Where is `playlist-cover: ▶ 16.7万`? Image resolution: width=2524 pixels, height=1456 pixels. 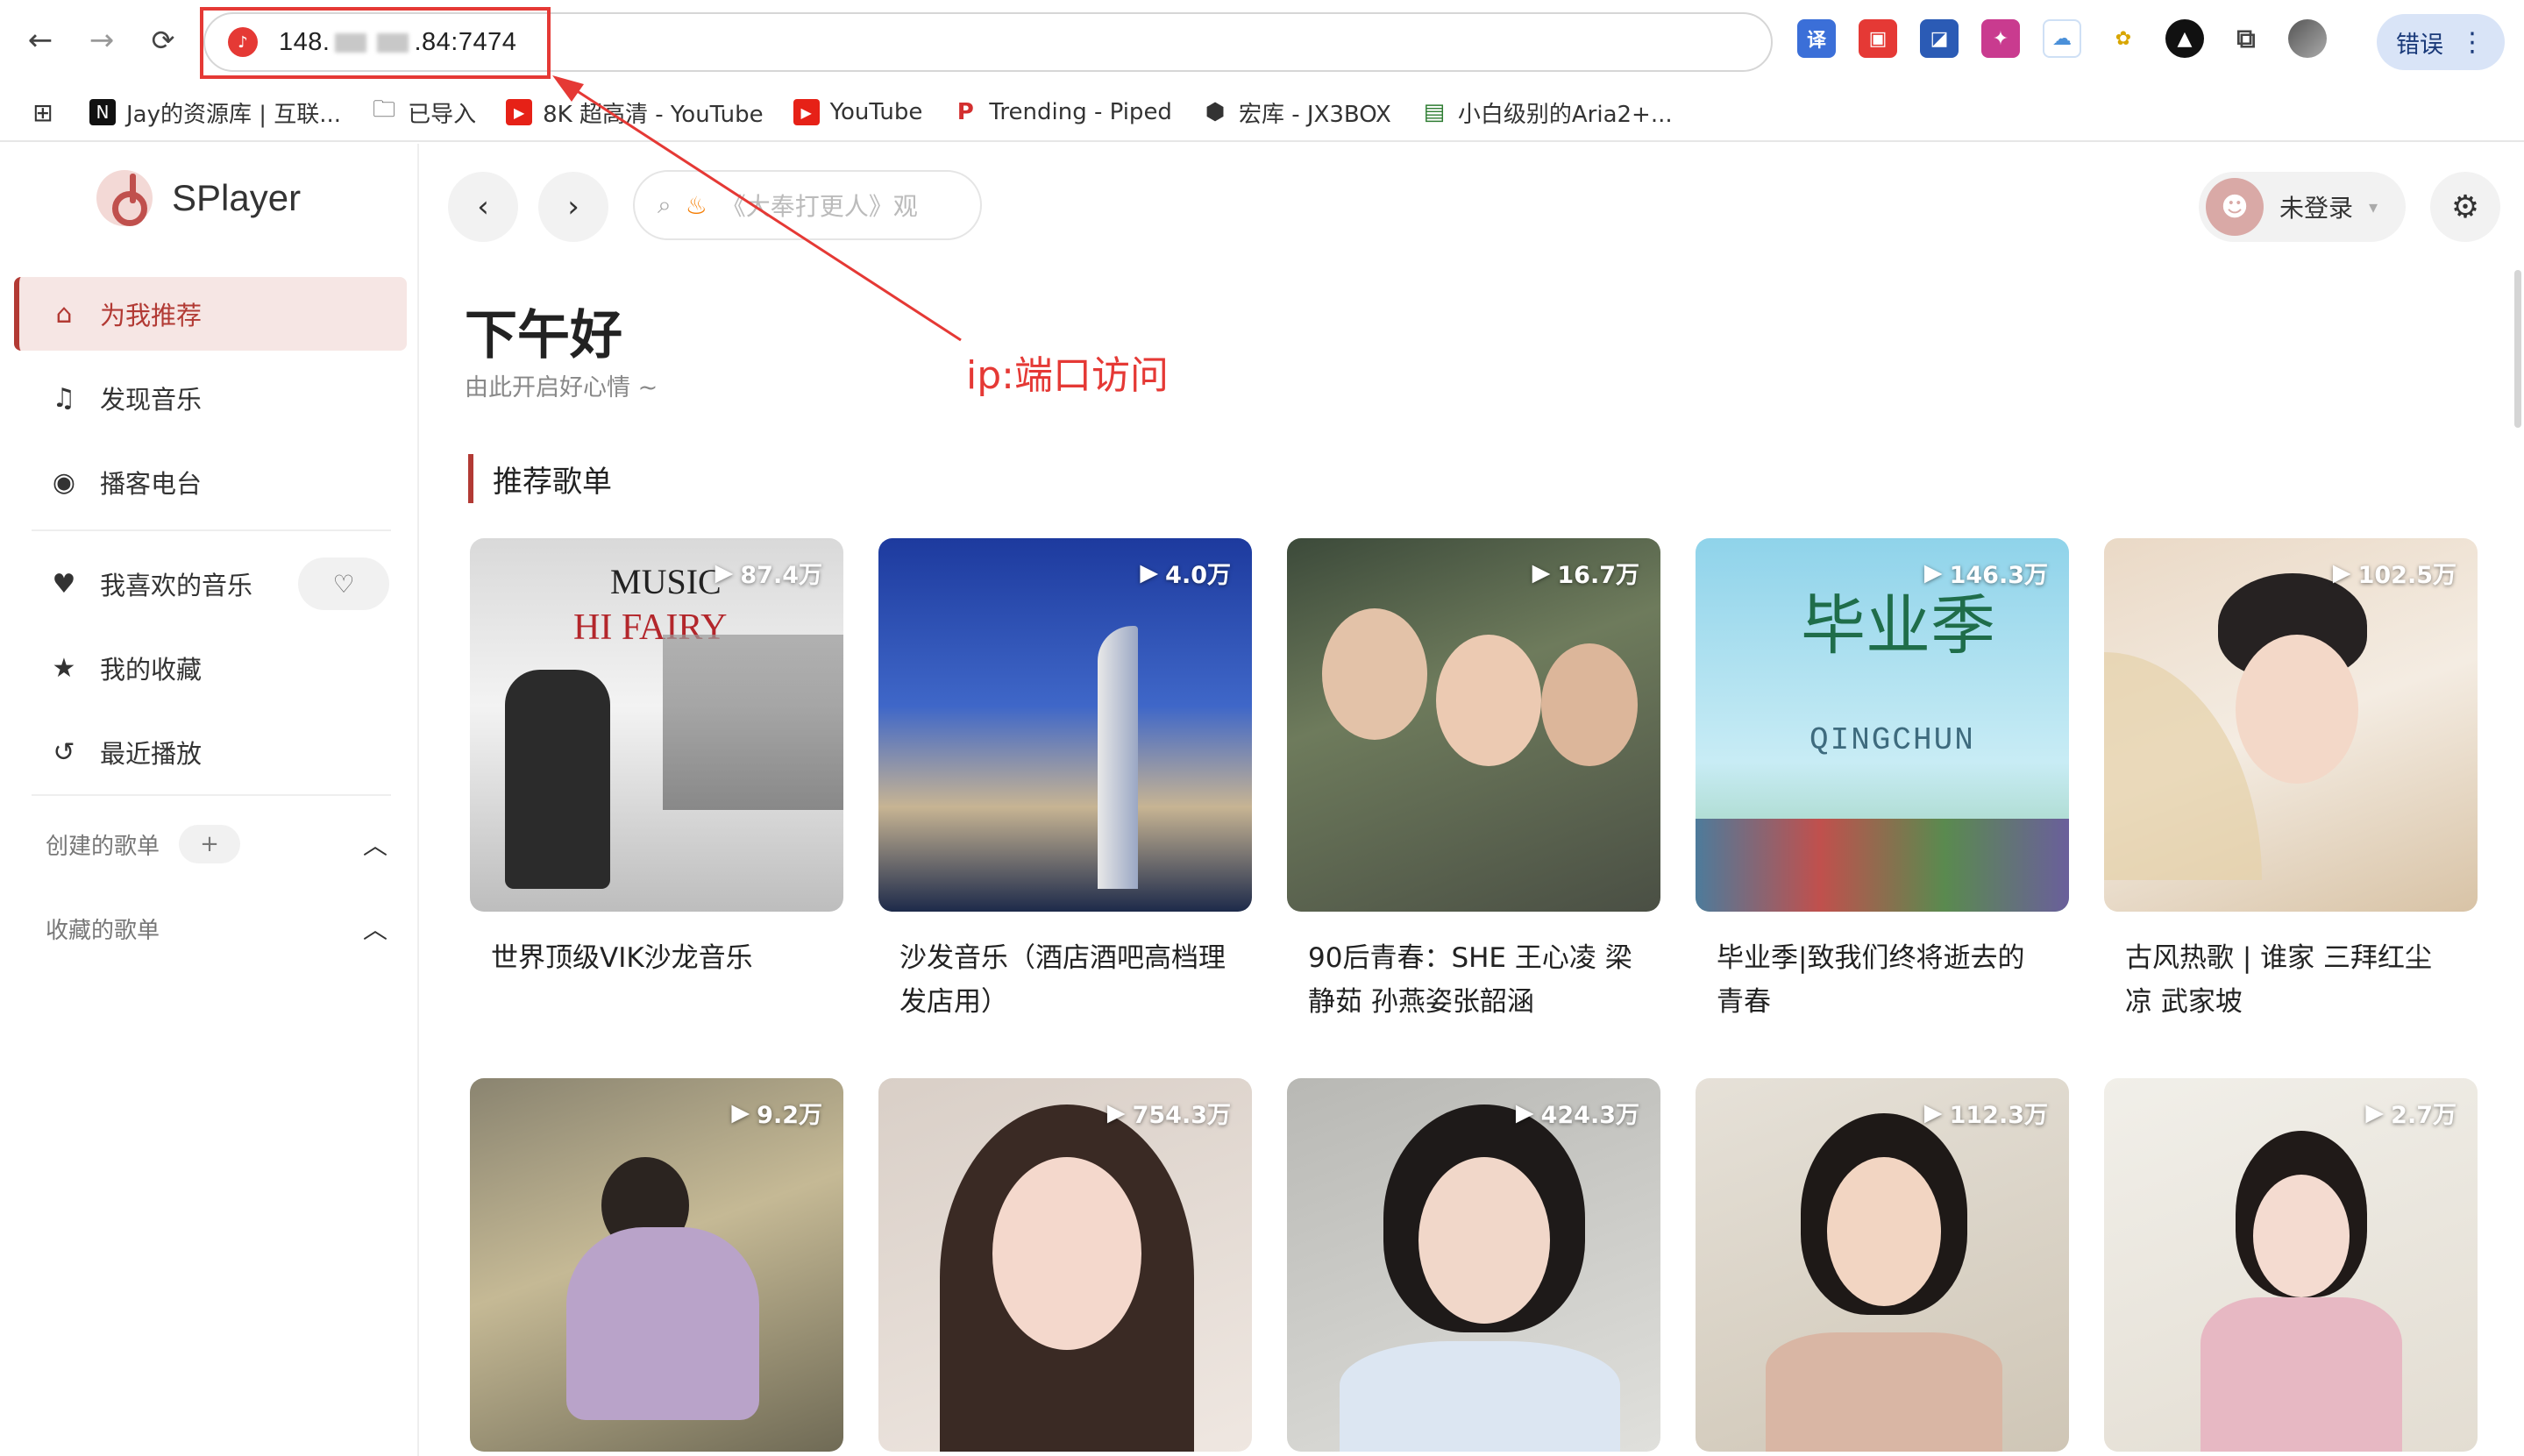 playlist-cover: ▶ 16.7万 is located at coordinates (1473, 725).